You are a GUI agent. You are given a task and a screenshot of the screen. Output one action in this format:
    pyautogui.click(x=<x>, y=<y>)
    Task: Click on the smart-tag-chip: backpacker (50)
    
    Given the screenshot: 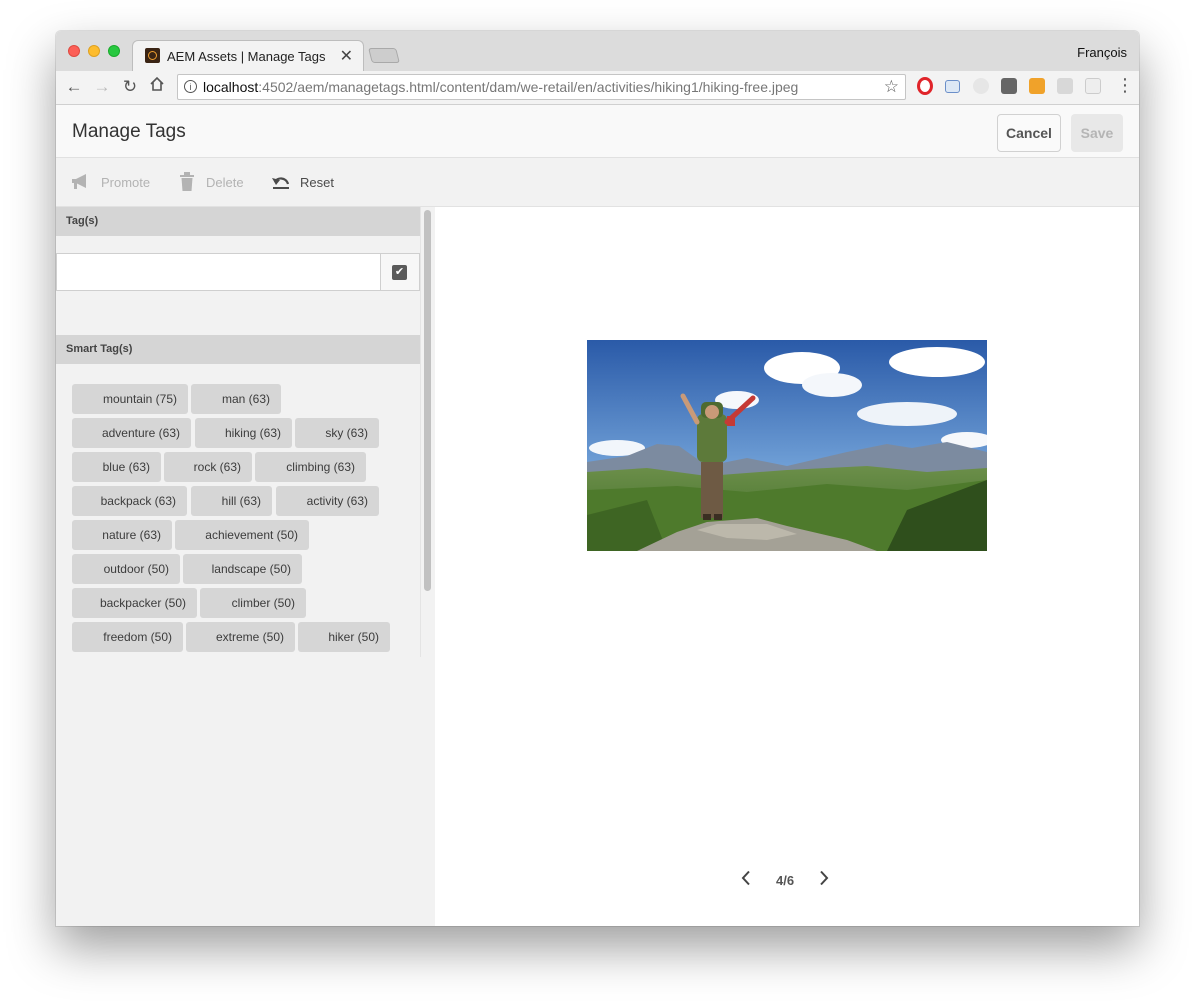 What is the action you would take?
    pyautogui.click(x=134, y=603)
    